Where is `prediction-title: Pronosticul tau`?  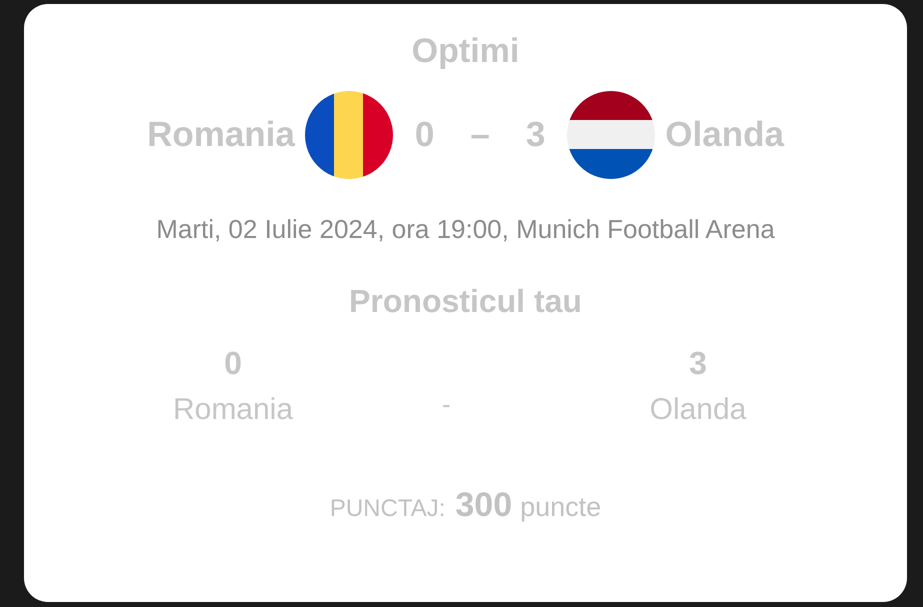 prediction-title: Pronosticul tau is located at coordinates (465, 301).